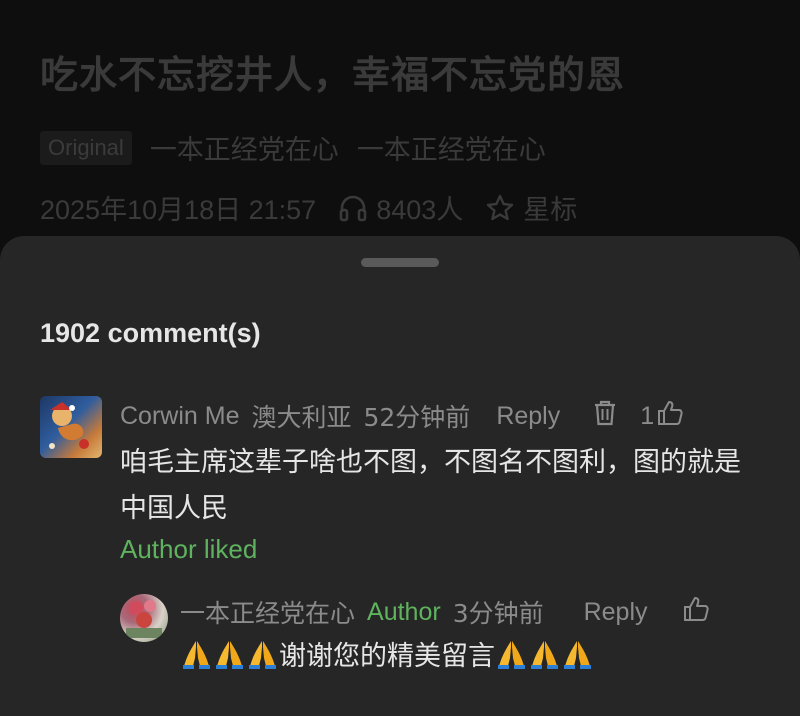 The image size is (800, 716). I want to click on comment-location: 澳大利亚, so click(301, 417).